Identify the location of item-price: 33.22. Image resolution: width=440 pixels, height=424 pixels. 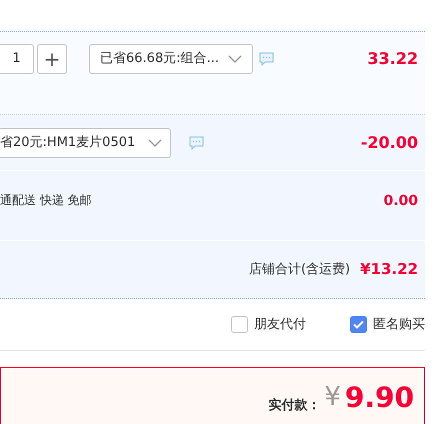
(392, 59).